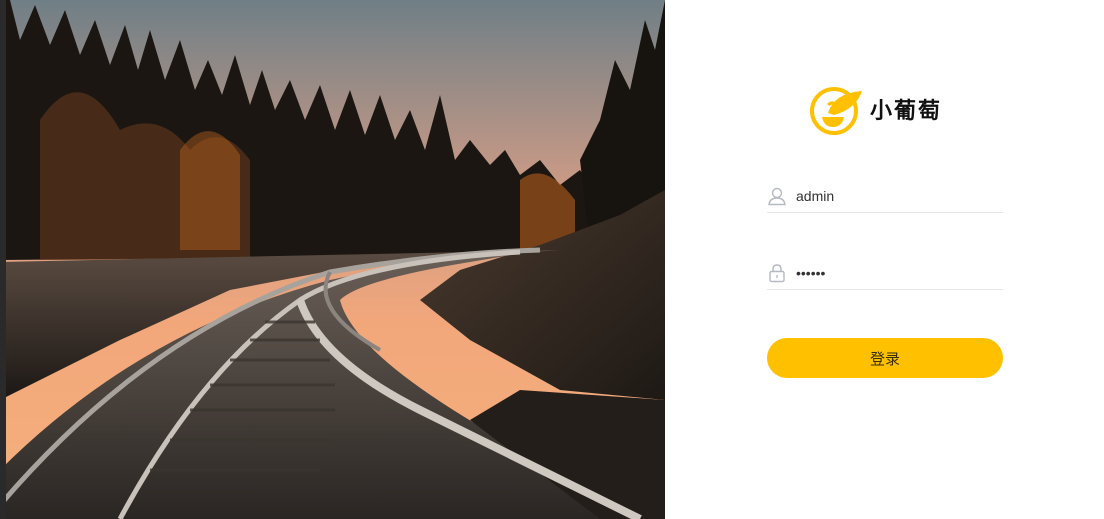 The width and height of the screenshot is (1104, 519). I want to click on grape-logo-icon, so click(836, 111).